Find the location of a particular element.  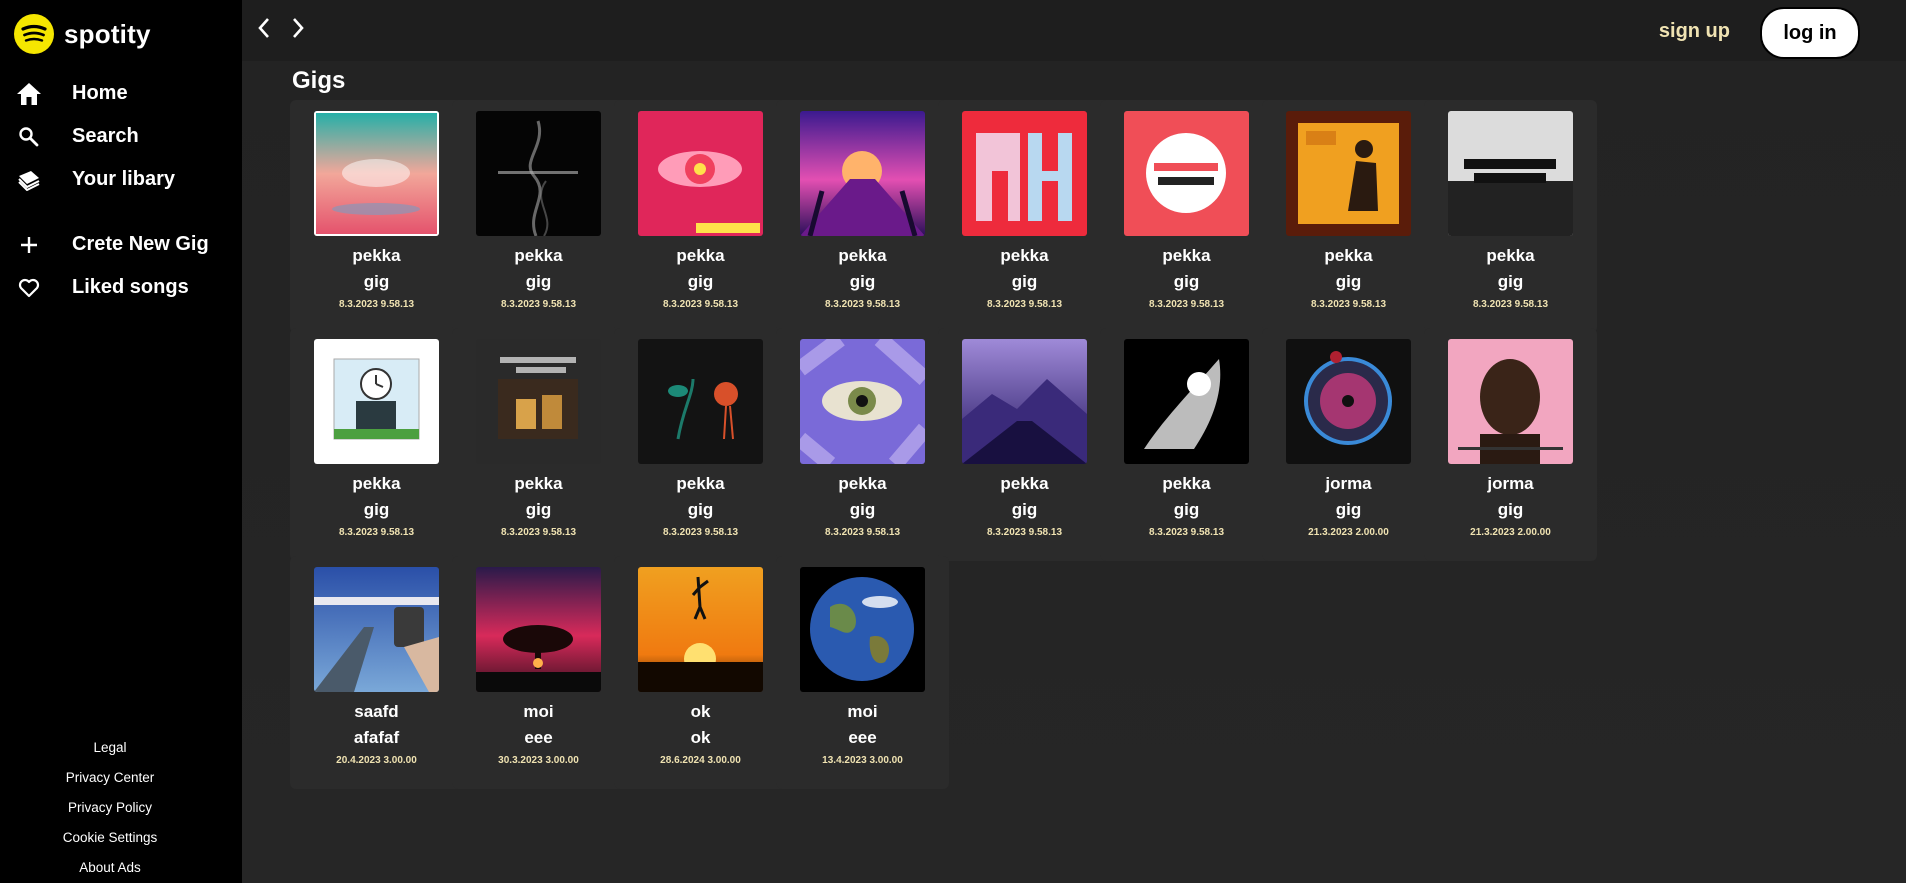

footer-about-ads-link: About Ads is located at coordinates (110, 868).